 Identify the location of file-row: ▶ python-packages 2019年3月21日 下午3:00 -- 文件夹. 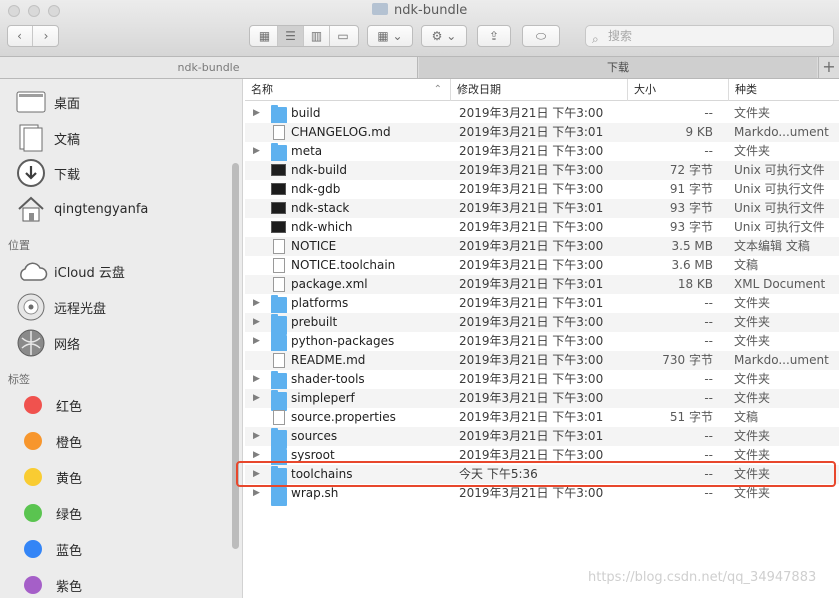
(542, 343).